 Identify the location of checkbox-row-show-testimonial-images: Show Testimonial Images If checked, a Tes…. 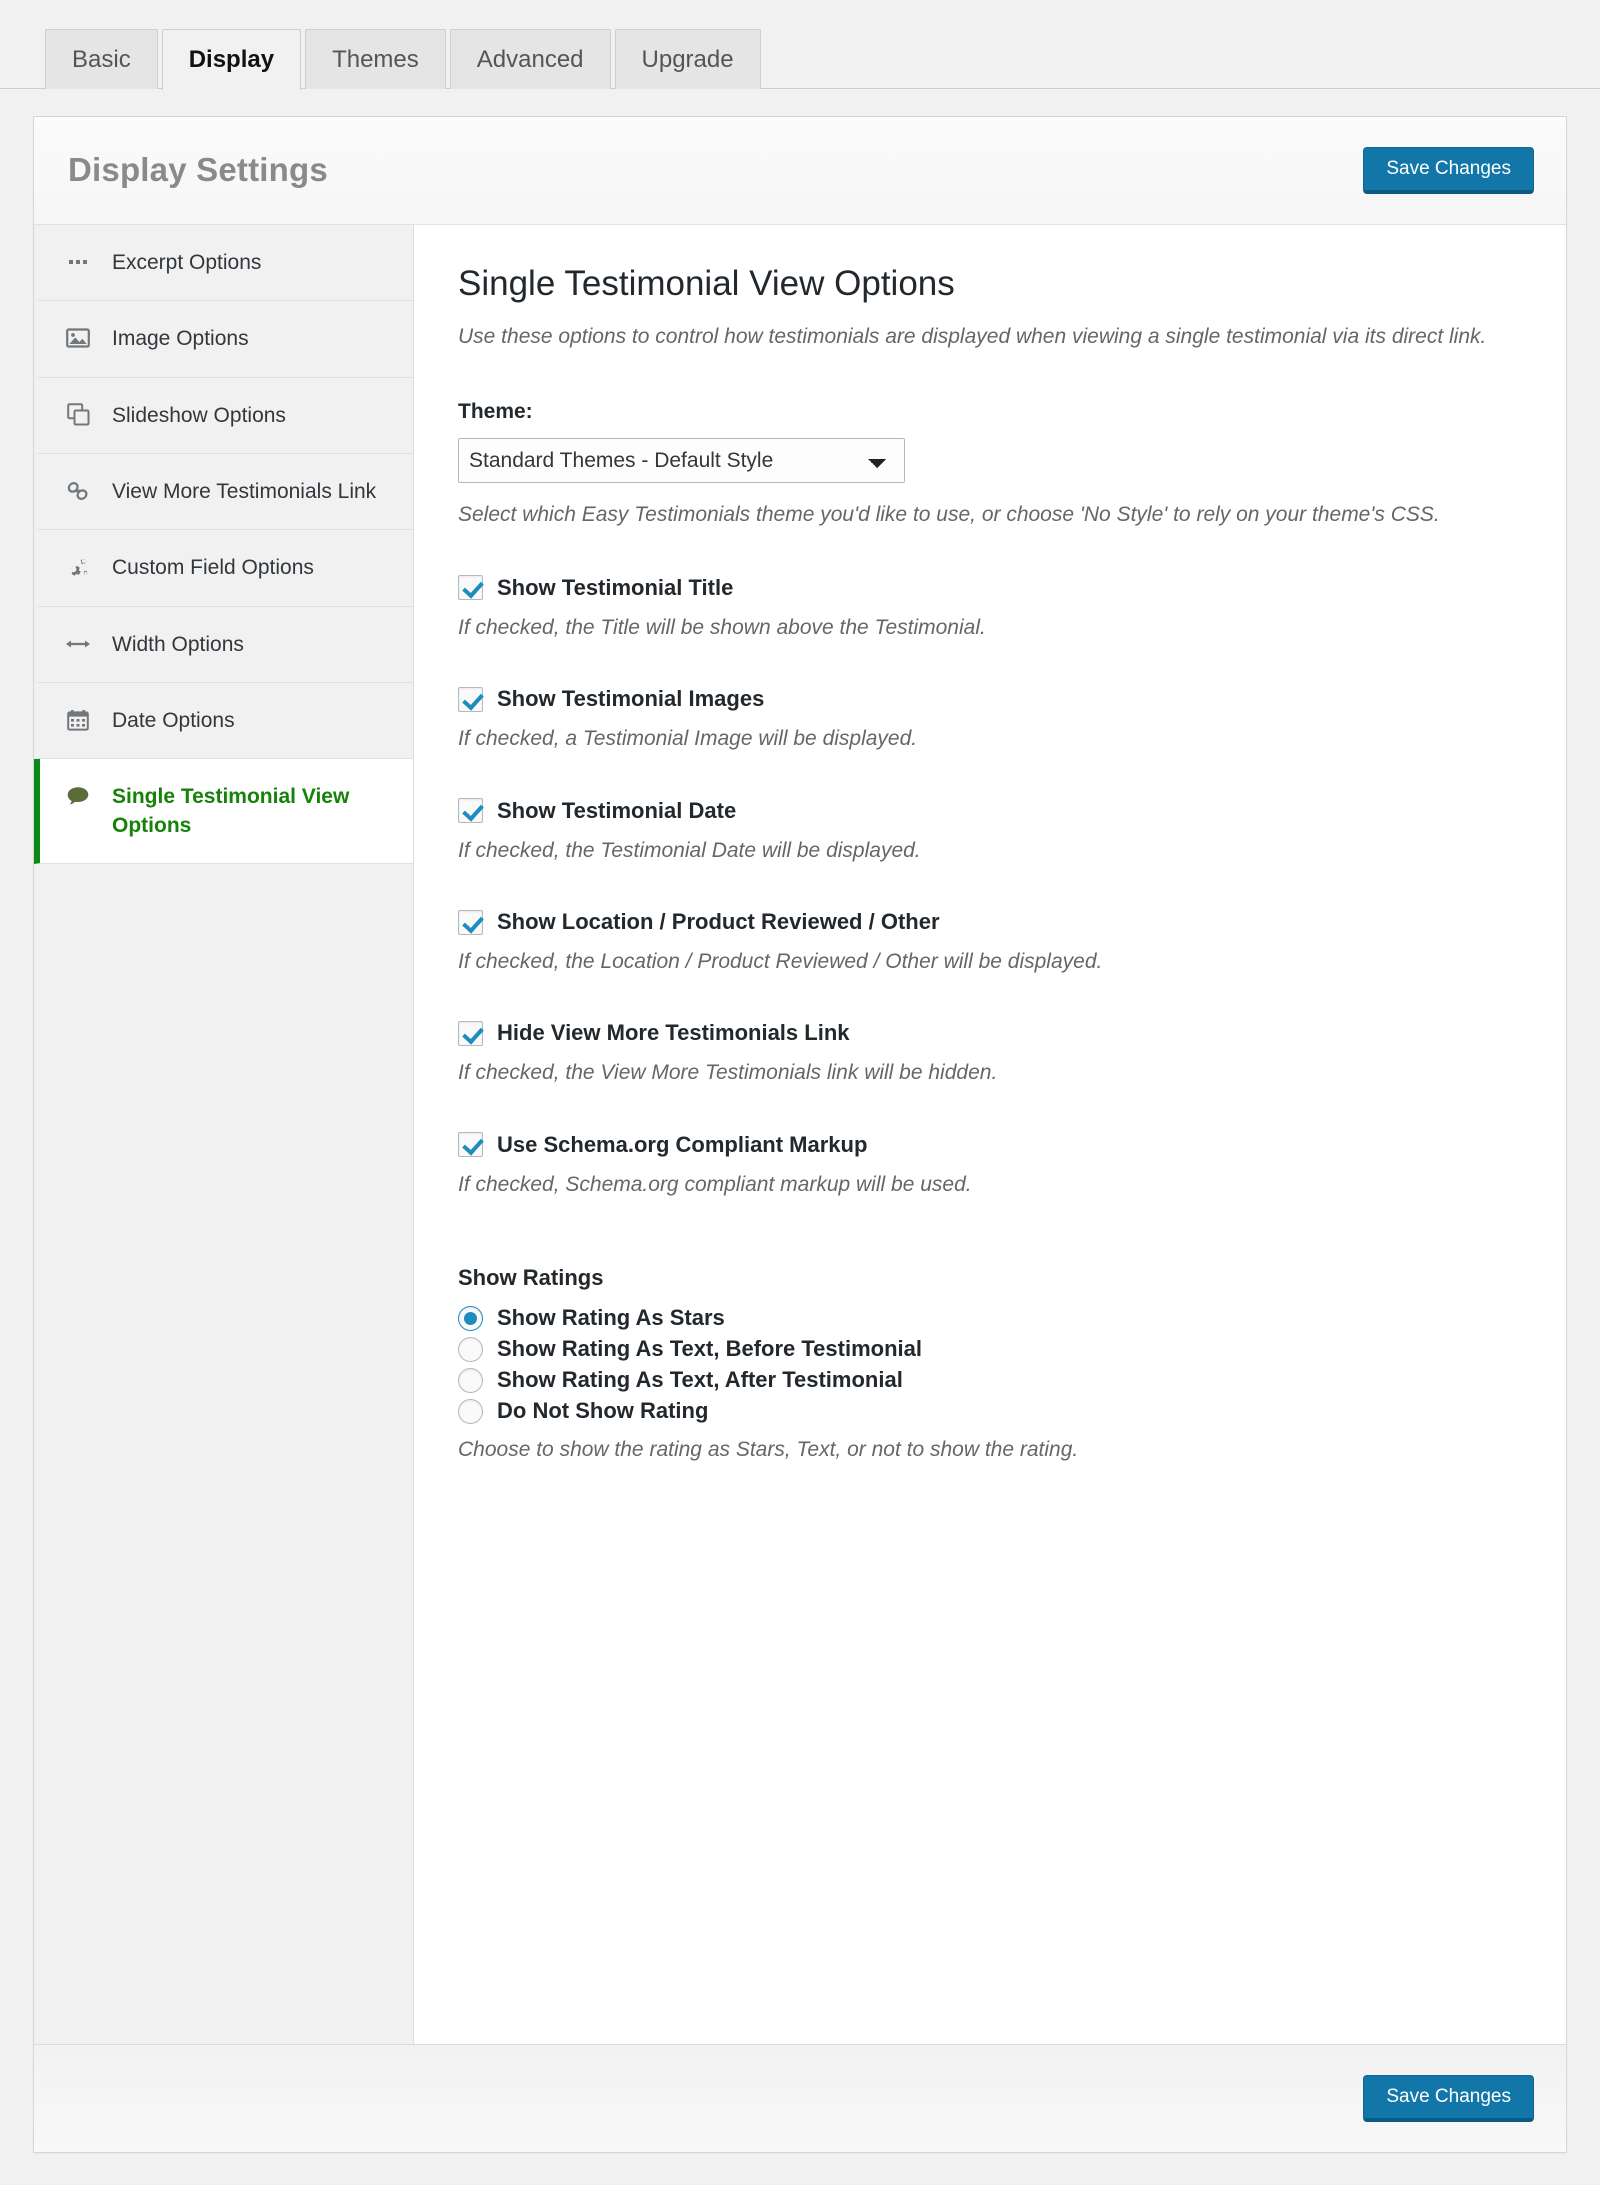
(990, 719).